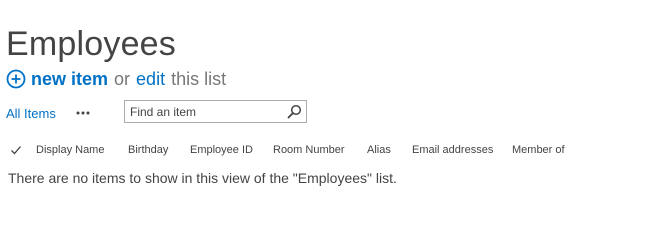 This screenshot has width=654, height=250. Describe the element at coordinates (309, 150) in the screenshot. I see `column-header-room-number: Room Number` at that location.